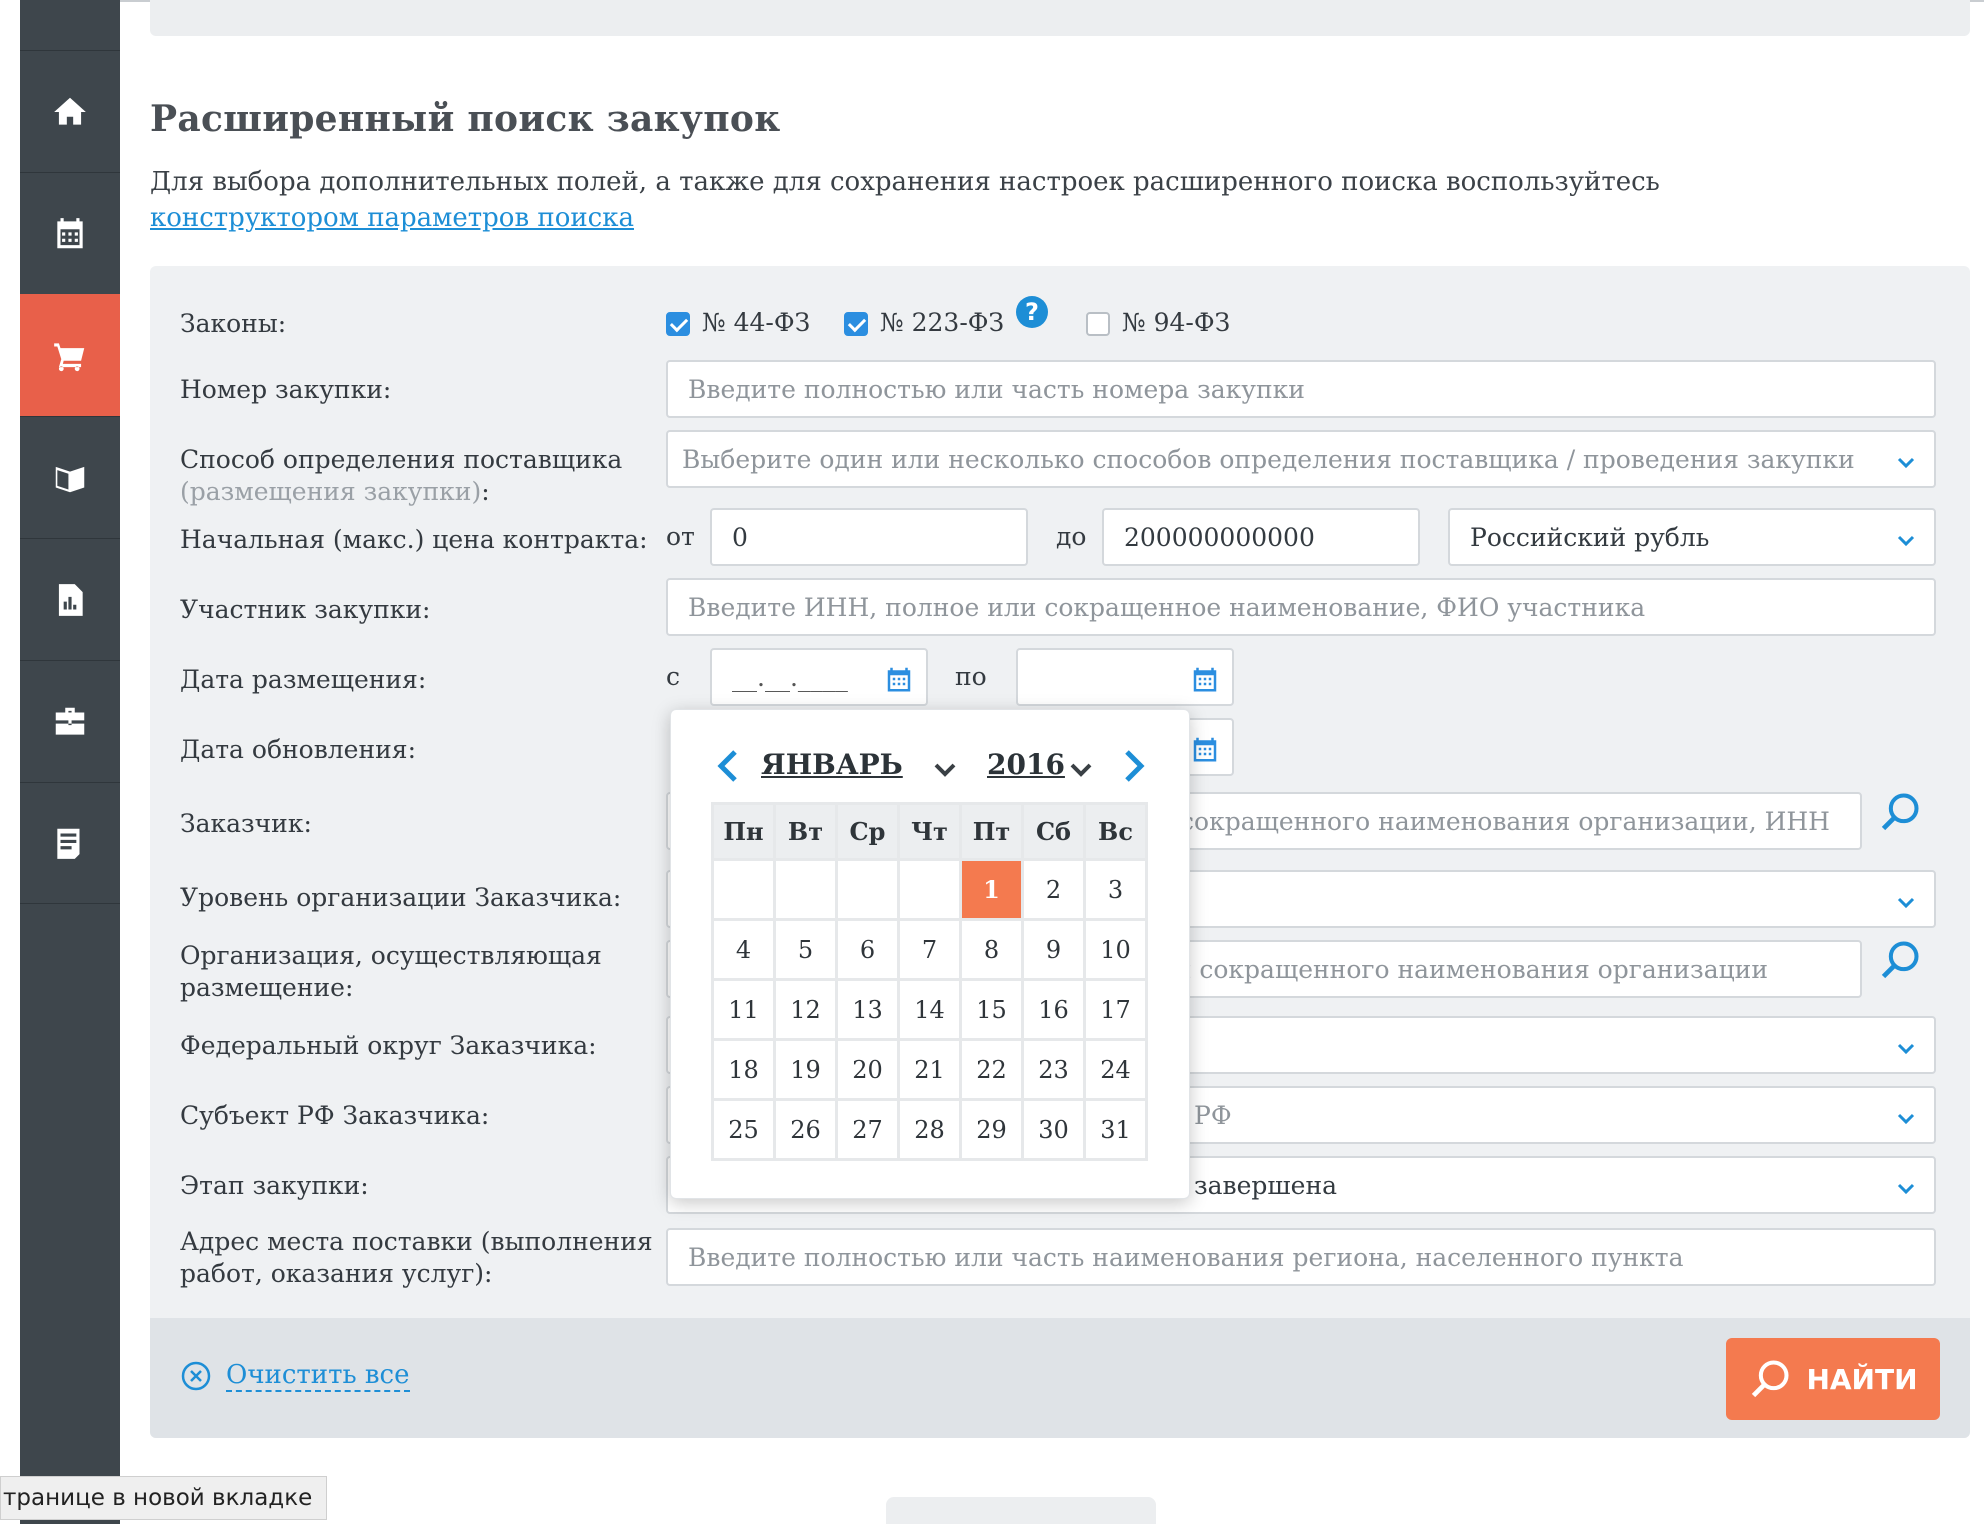 This screenshot has height=1524, width=1984. Describe the element at coordinates (1053, 949) in the screenshot. I see `day-cell: 9` at that location.